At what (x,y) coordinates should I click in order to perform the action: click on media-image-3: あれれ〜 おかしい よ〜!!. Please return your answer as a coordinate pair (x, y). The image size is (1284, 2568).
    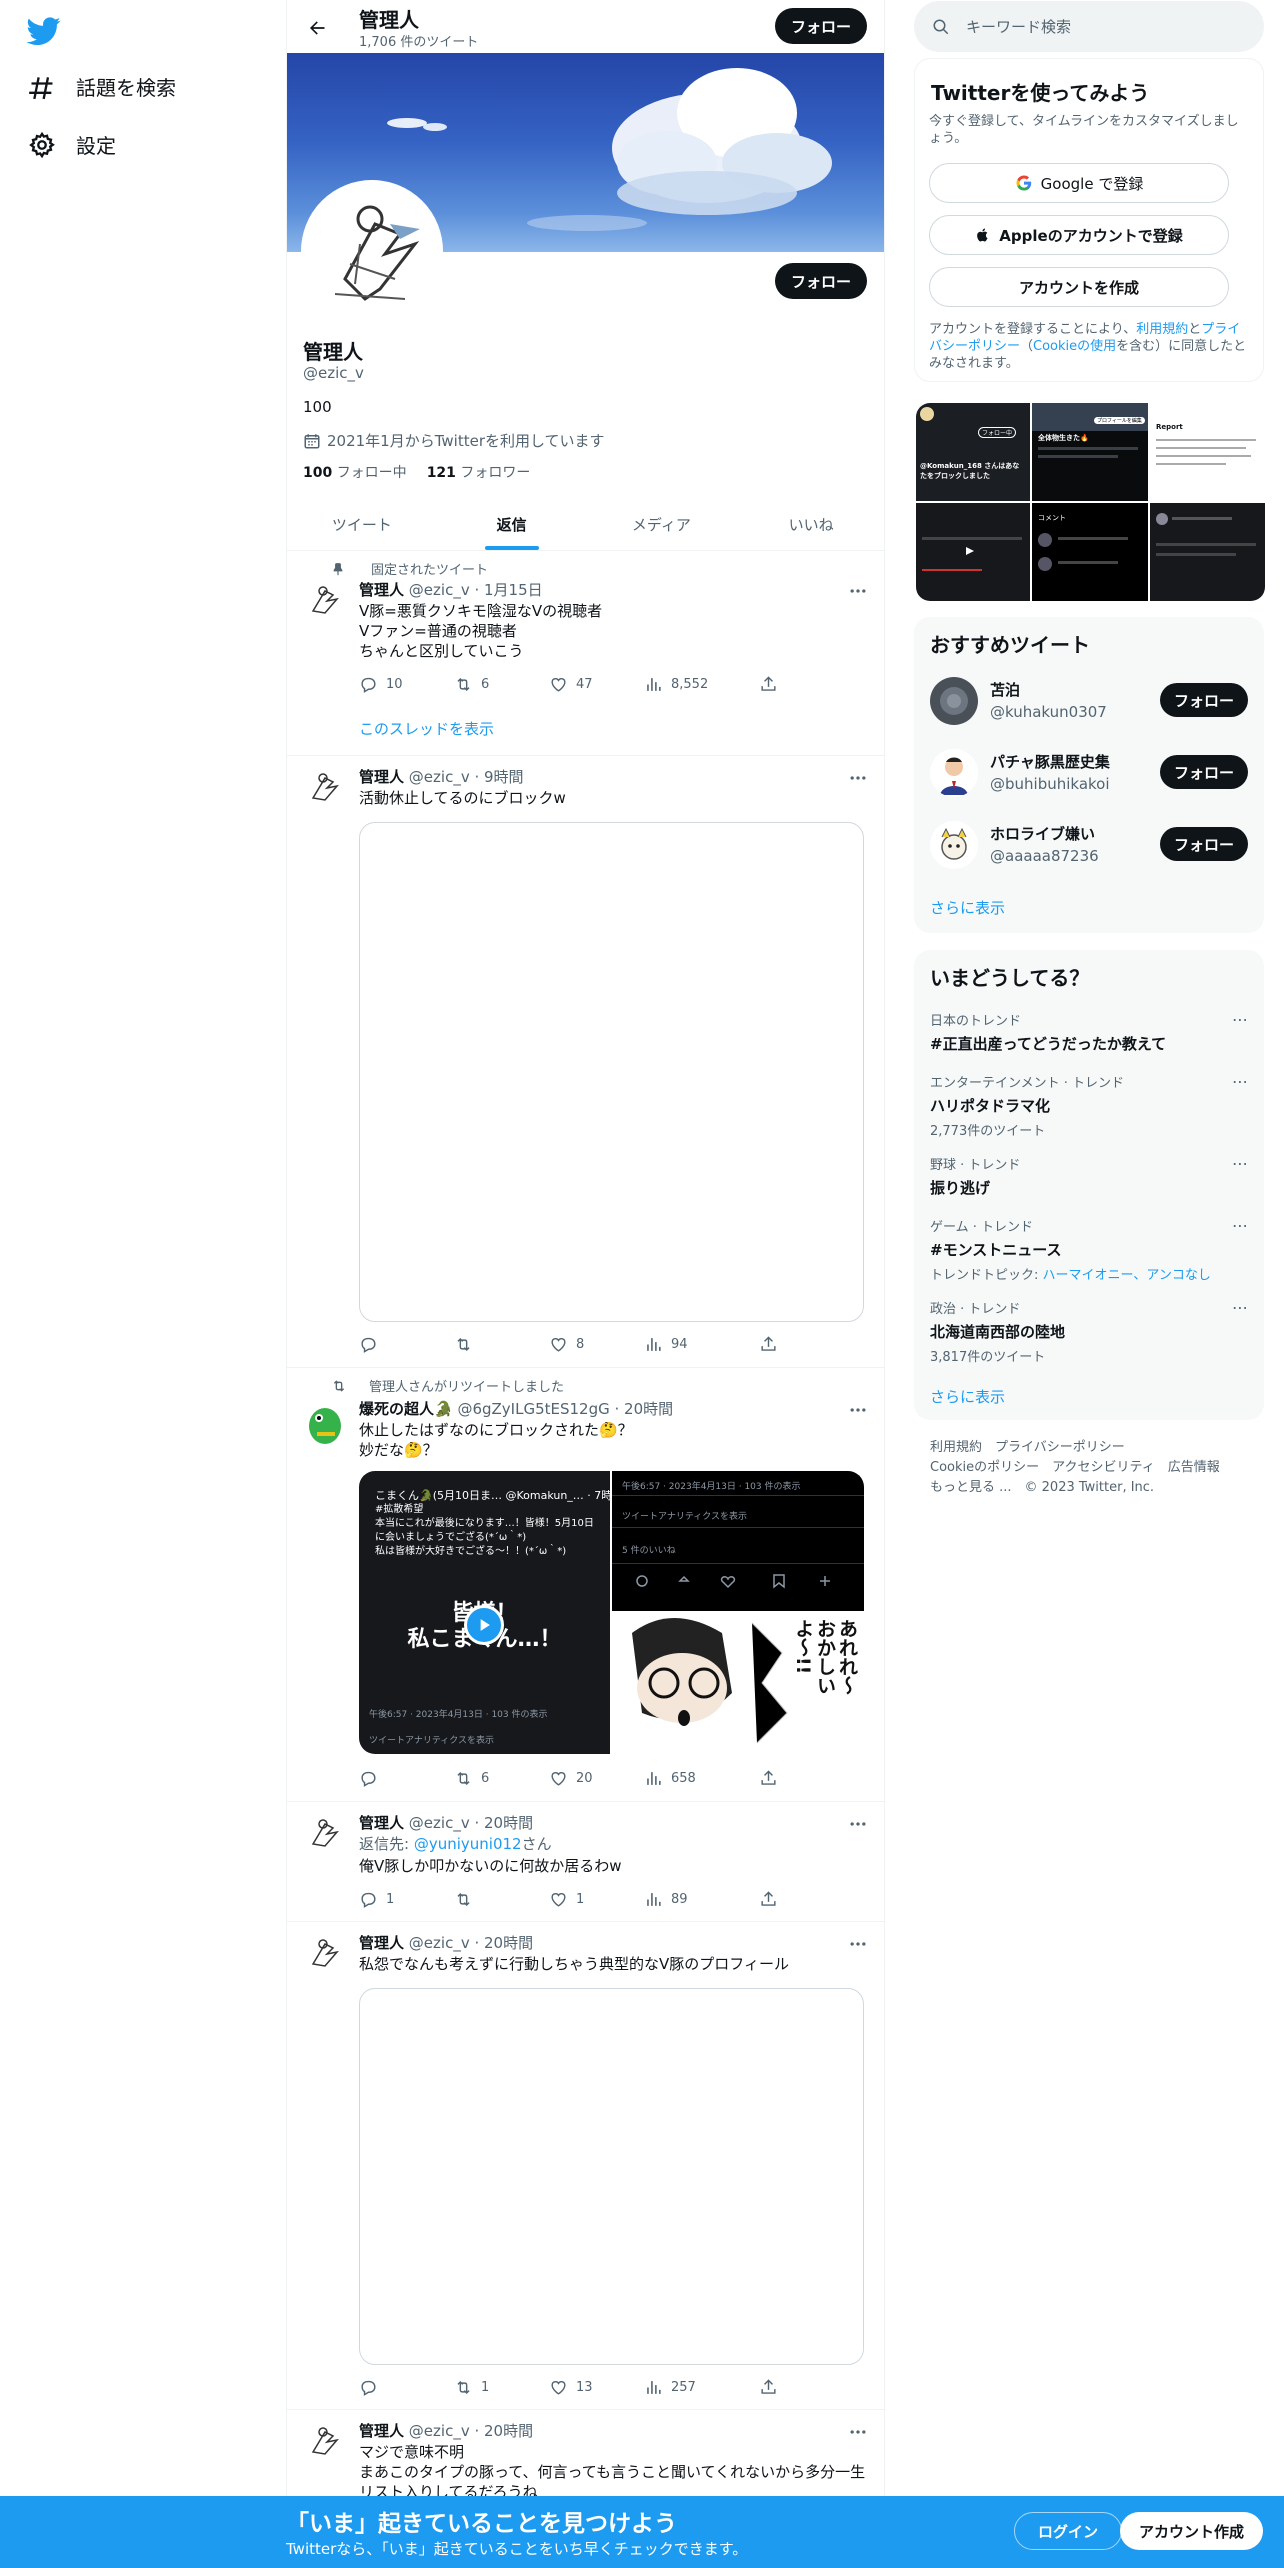
    Looking at the image, I should click on (738, 1683).